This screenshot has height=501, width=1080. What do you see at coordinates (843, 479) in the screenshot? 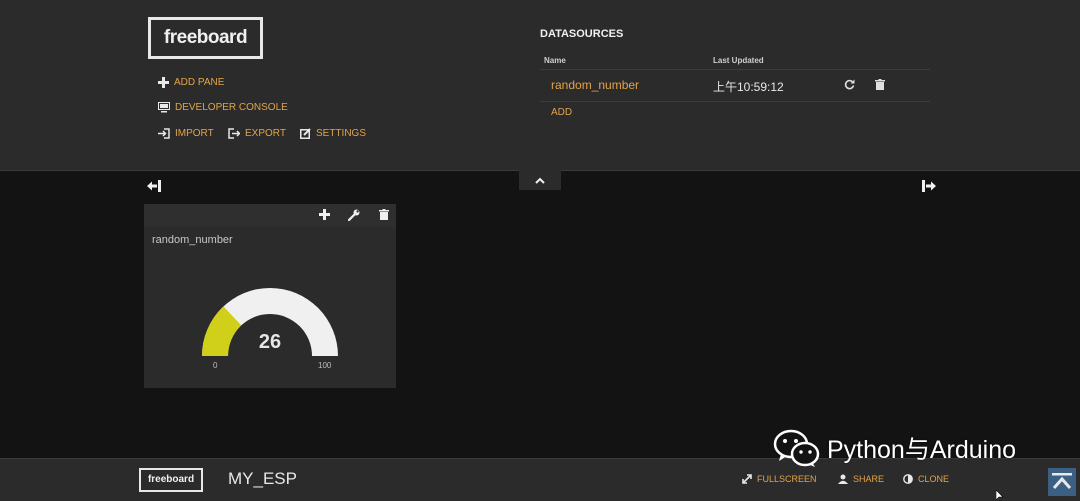
I see `user-icon` at bounding box center [843, 479].